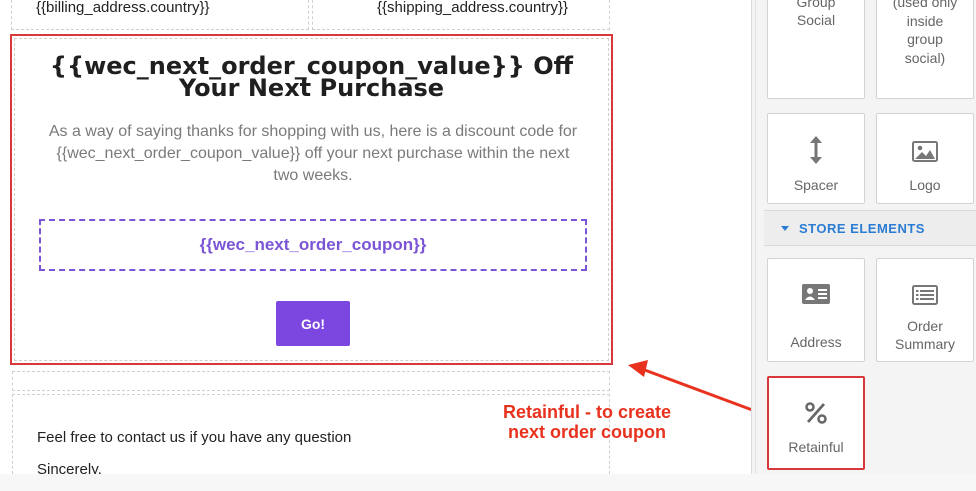 This screenshot has height=491, width=976. I want to click on billing-country-cell: {{billing_address.country}}, so click(160, 15).